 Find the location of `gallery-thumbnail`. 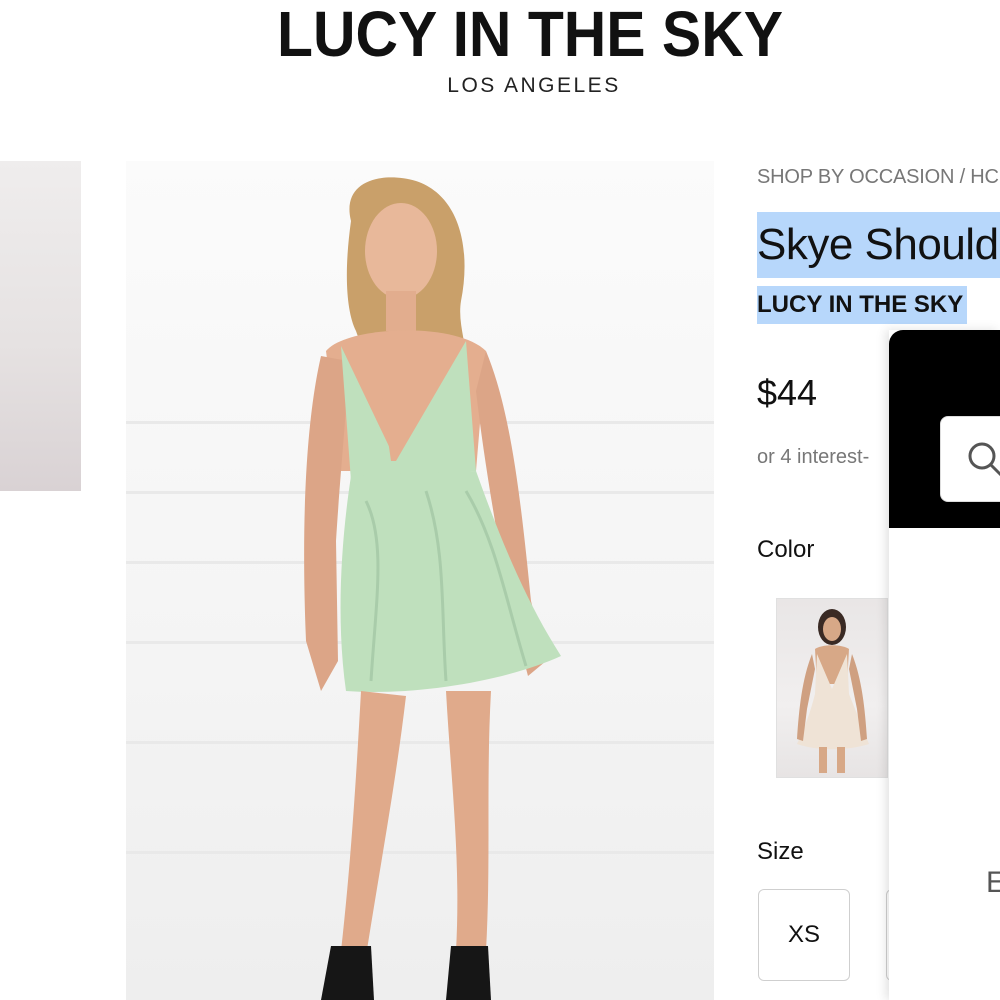

gallery-thumbnail is located at coordinates (40, 326).